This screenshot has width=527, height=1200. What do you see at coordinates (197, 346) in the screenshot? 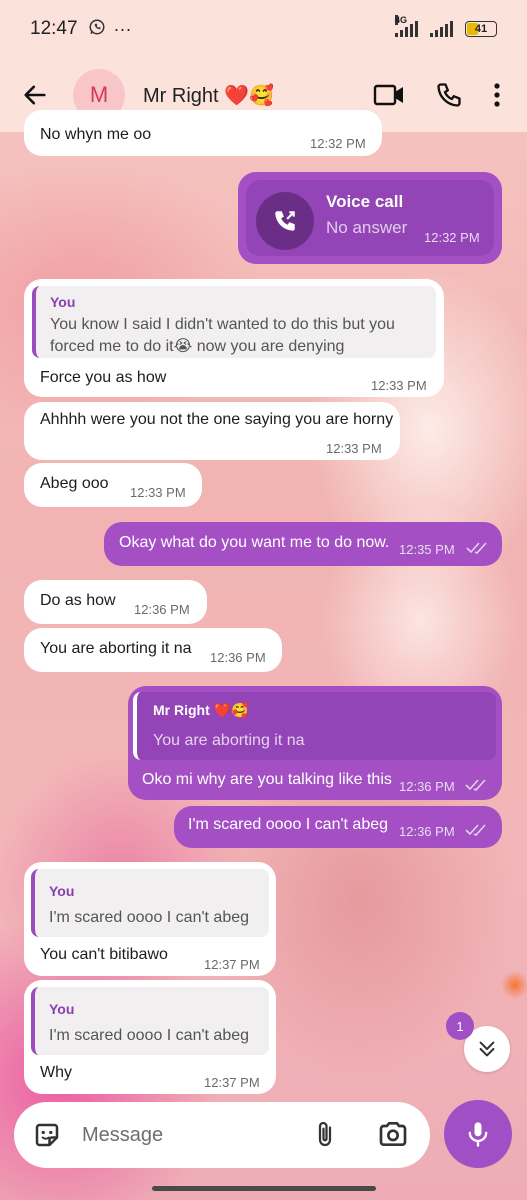
I see `quote-text-line2: forced me to do it😭 now you are denying` at bounding box center [197, 346].